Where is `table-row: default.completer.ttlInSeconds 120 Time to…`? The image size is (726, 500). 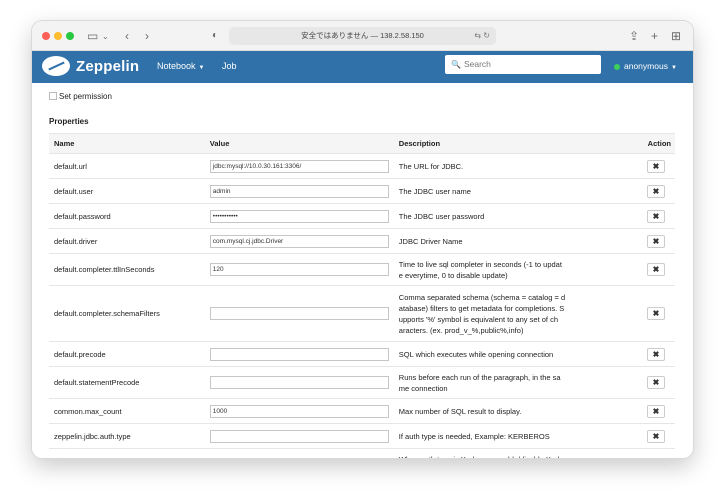 table-row: default.completer.ttlInSeconds 120 Time to… is located at coordinates (362, 269).